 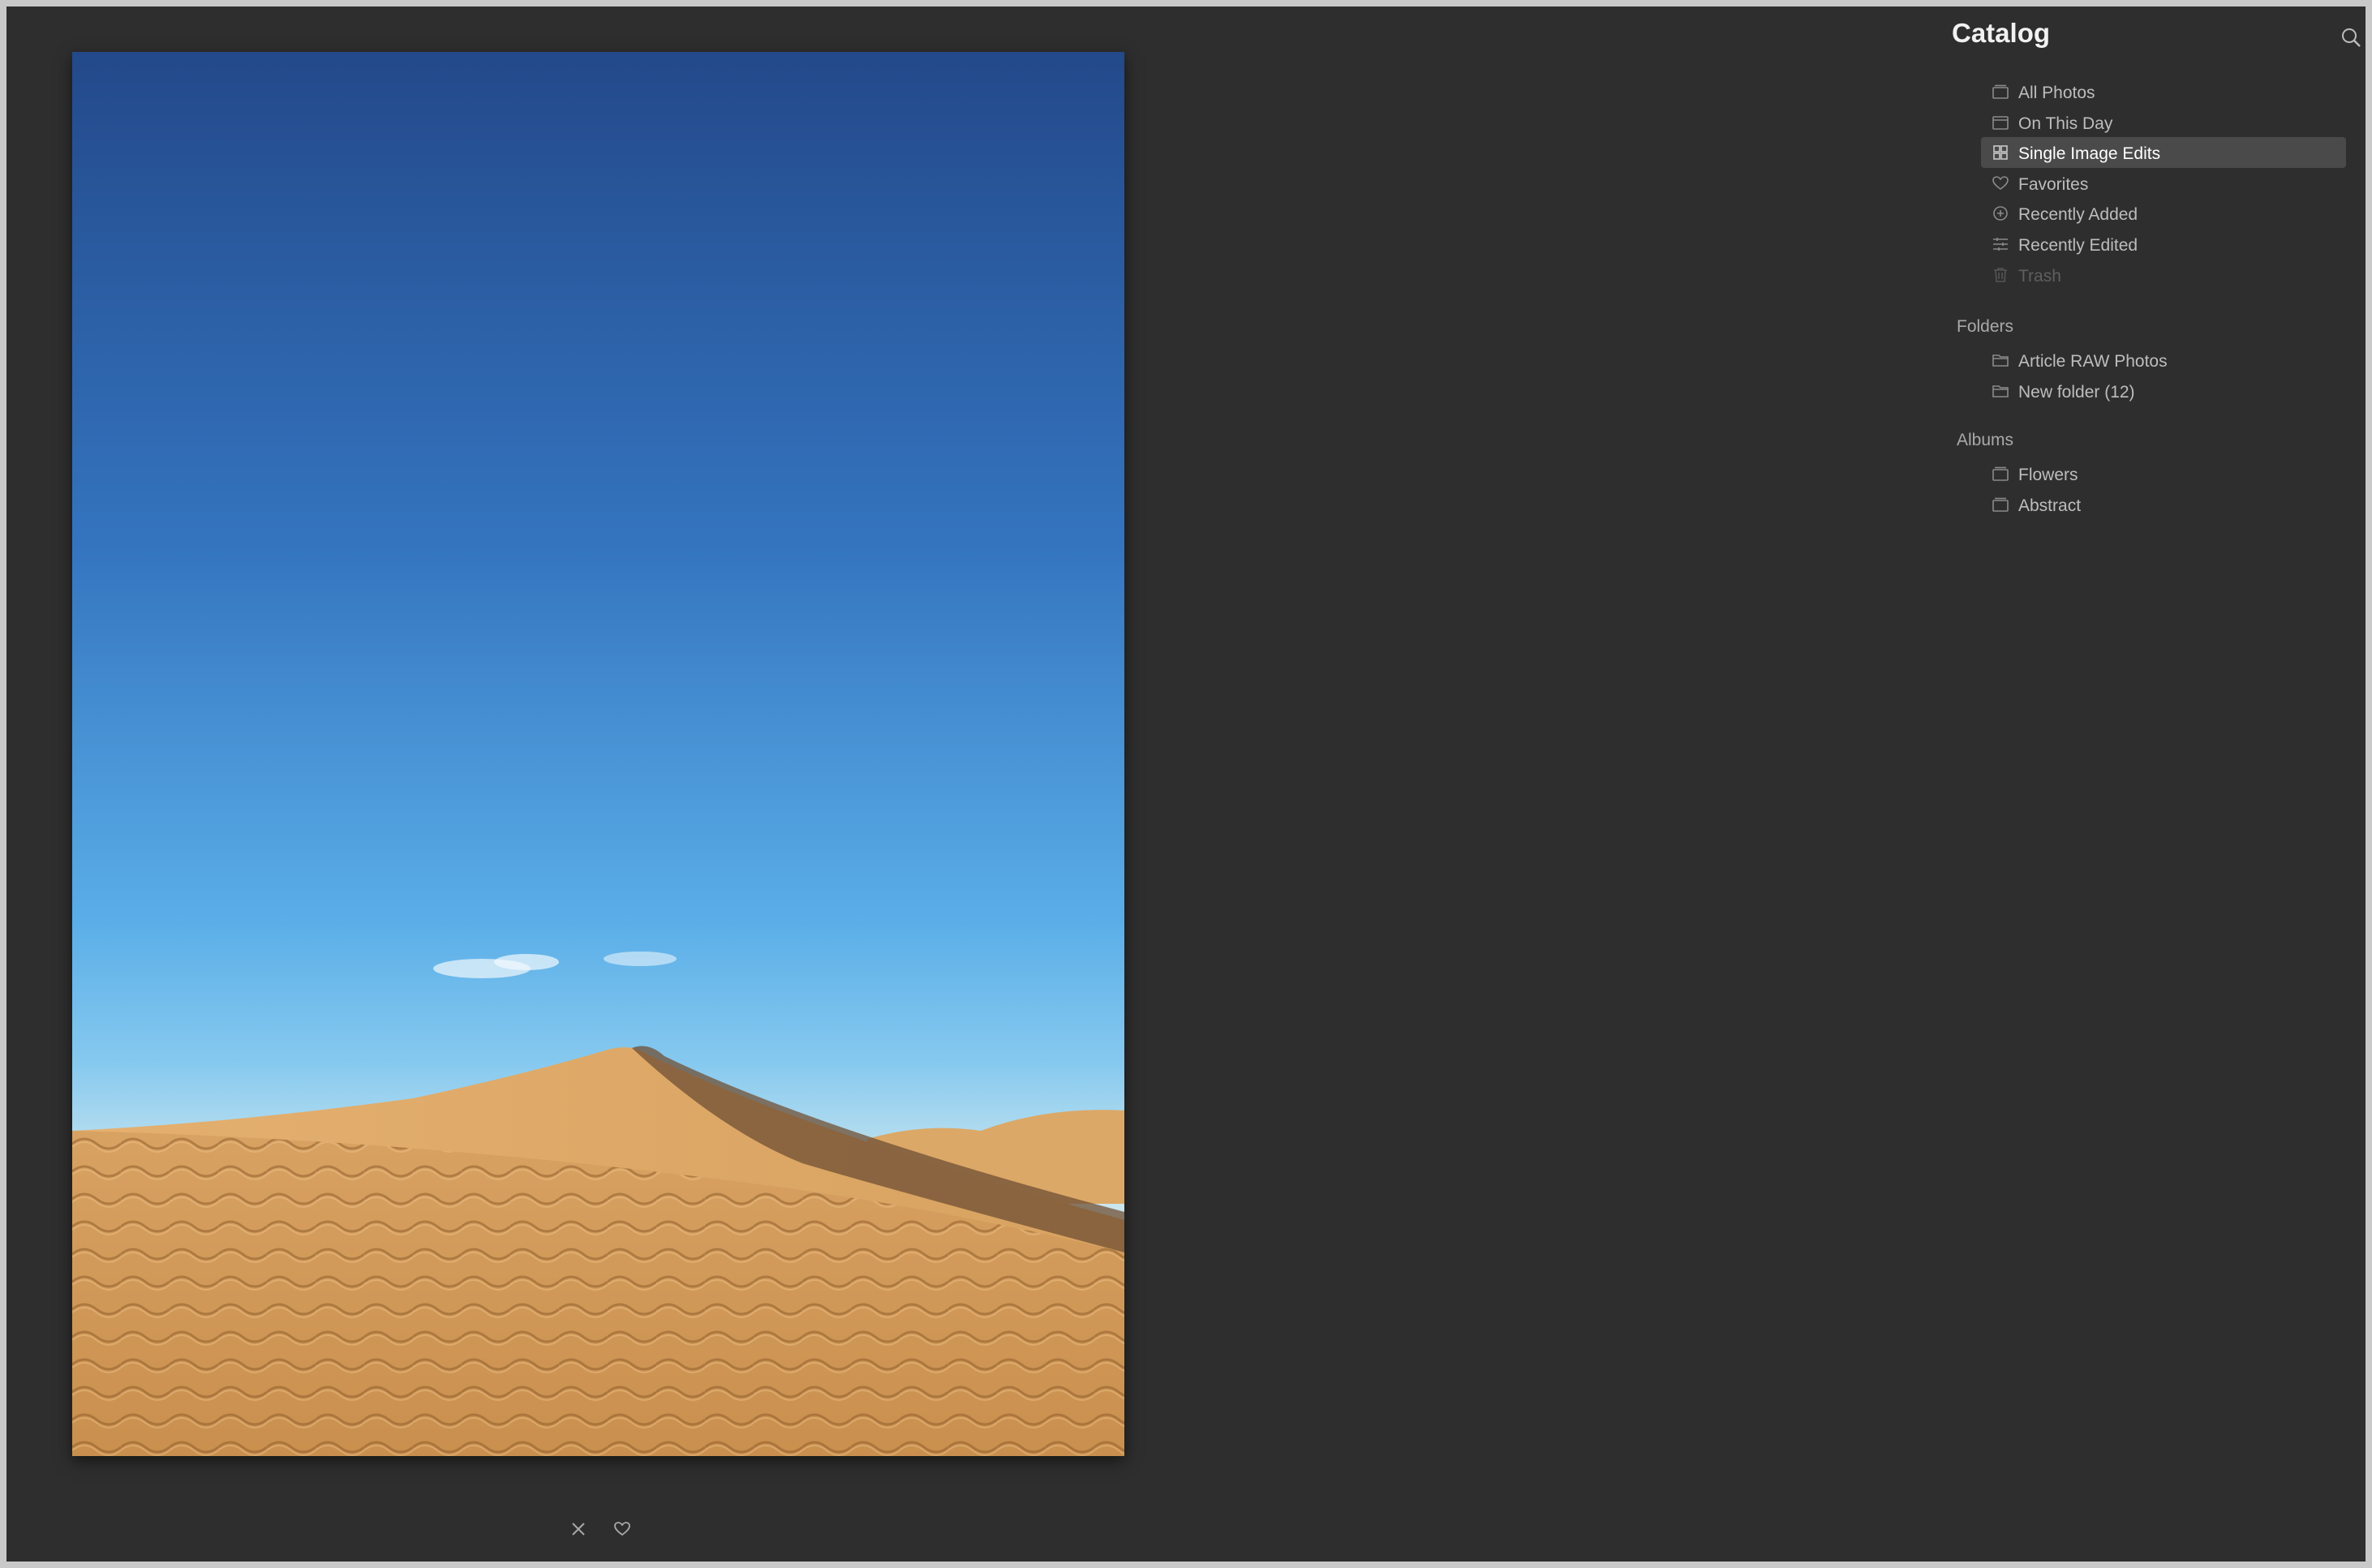 What do you see at coordinates (2000, 244) in the screenshot?
I see `sliders-icon` at bounding box center [2000, 244].